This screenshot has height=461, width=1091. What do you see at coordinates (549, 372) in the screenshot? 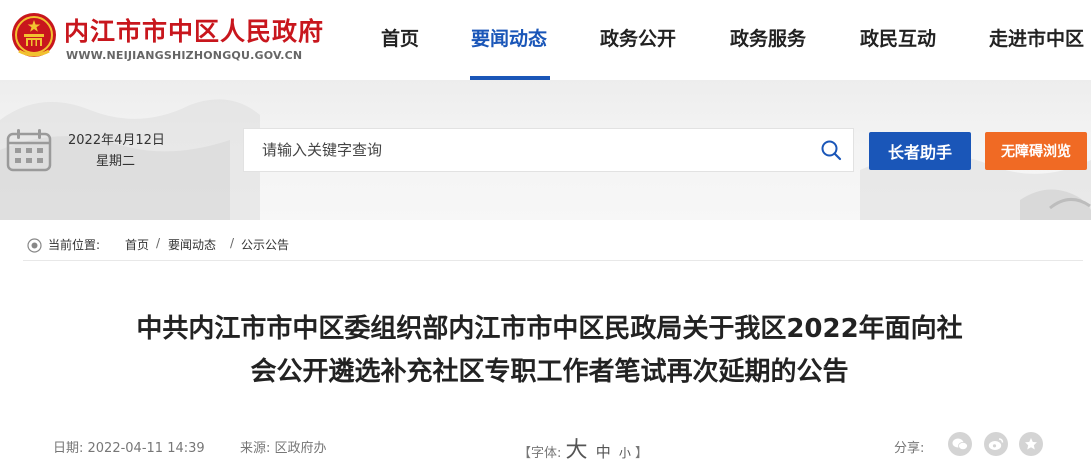
I see `article-title-line-2: 会公开遴选补充社区专职工作者笔试再次延期的公告` at bounding box center [549, 372].